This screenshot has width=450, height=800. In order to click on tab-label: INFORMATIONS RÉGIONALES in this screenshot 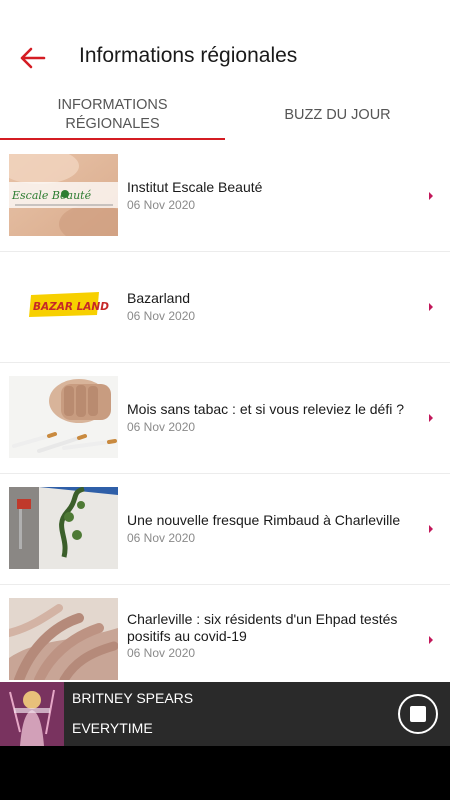, I will do `click(112, 114)`.